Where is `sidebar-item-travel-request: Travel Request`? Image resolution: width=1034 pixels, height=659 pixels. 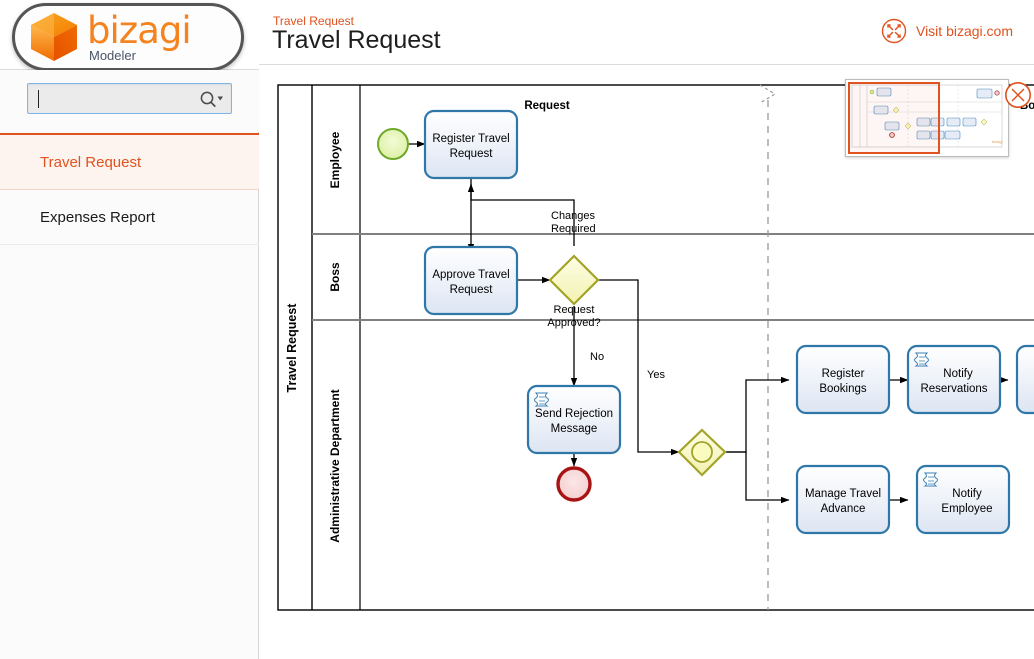 sidebar-item-travel-request: Travel Request is located at coordinates (129, 162).